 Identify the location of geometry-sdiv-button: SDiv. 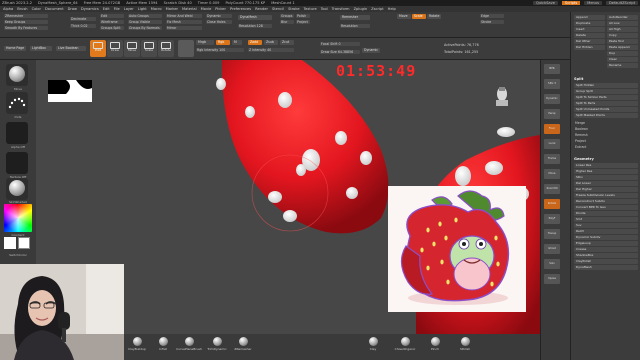
(606, 177).